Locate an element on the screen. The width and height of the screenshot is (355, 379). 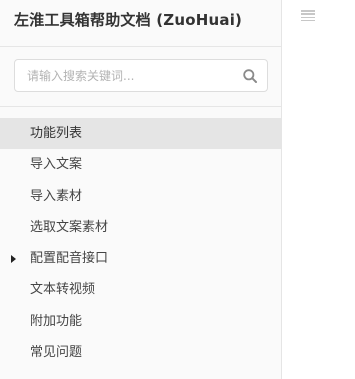
search-input is located at coordinates (131, 75).